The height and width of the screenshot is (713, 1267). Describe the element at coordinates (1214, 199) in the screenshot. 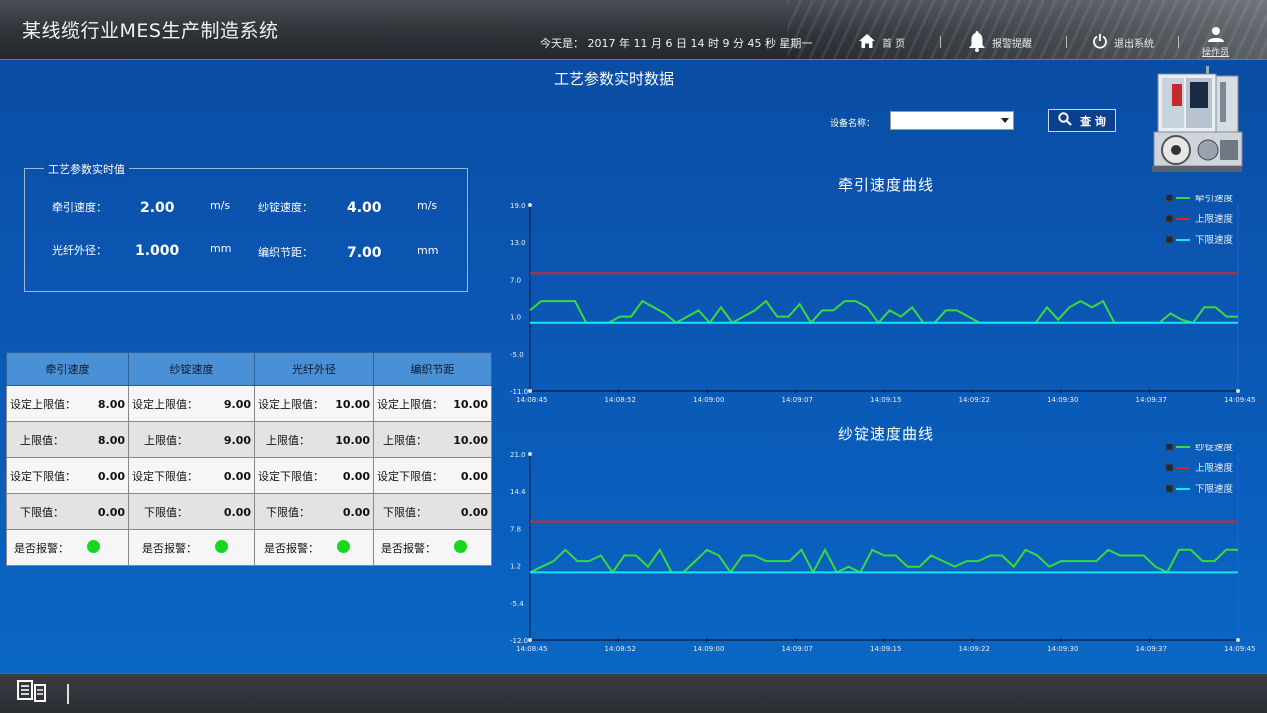

I see `legend-label: 牵引速度` at that location.